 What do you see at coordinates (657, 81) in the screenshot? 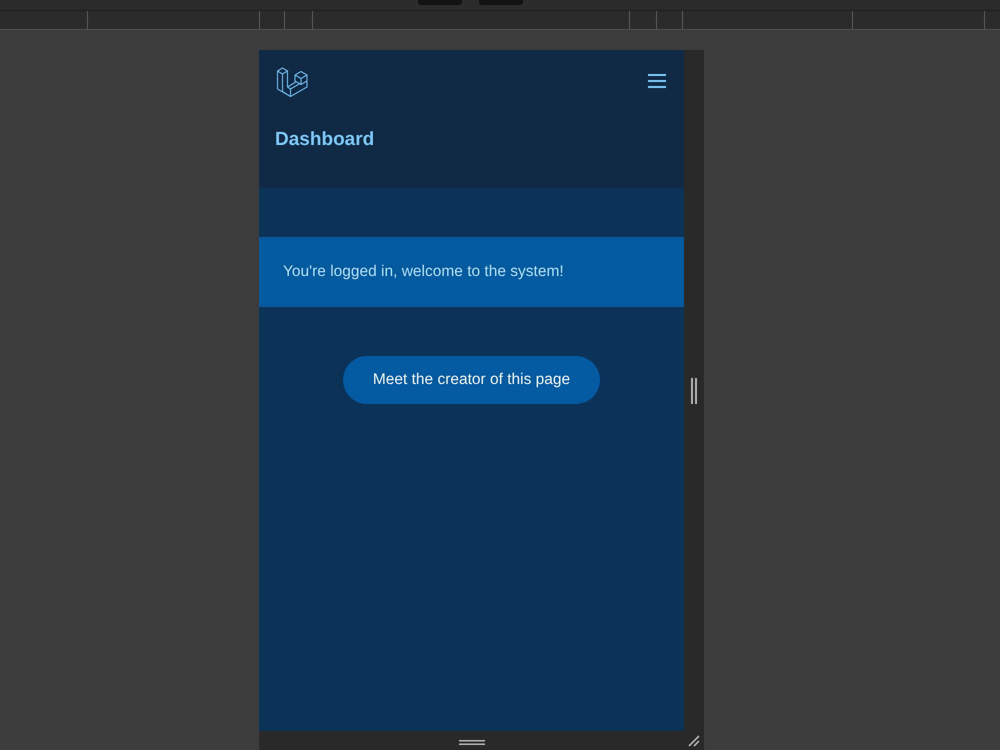
I see `menu-icon` at bounding box center [657, 81].